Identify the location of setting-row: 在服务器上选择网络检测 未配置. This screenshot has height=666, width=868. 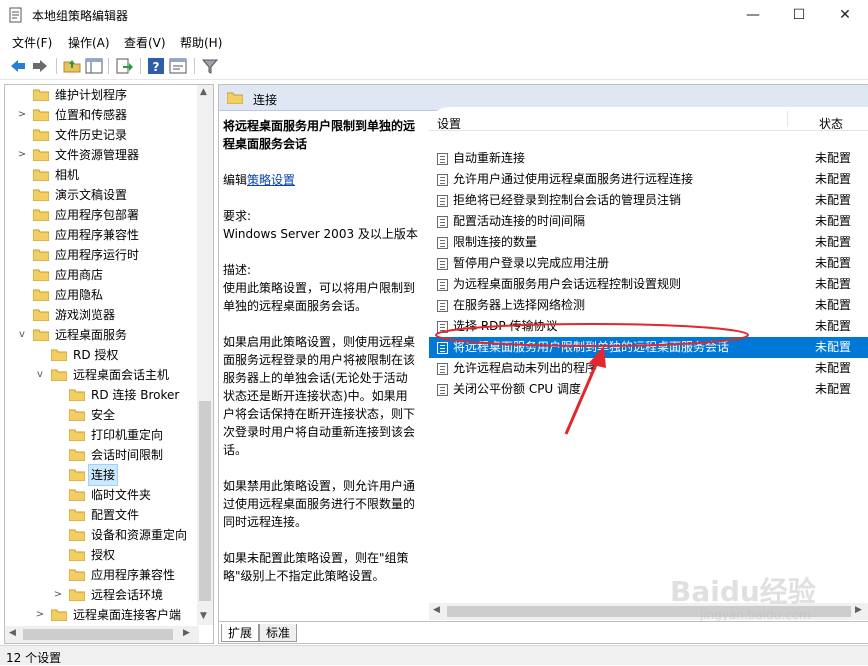
(648, 305).